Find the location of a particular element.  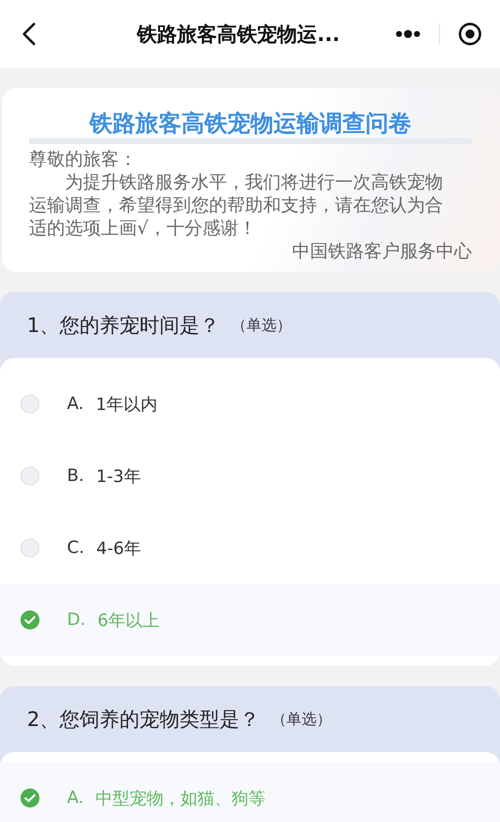

survey-title: 铁路旅客高铁宠物运输调查问卷 is located at coordinates (251, 124).